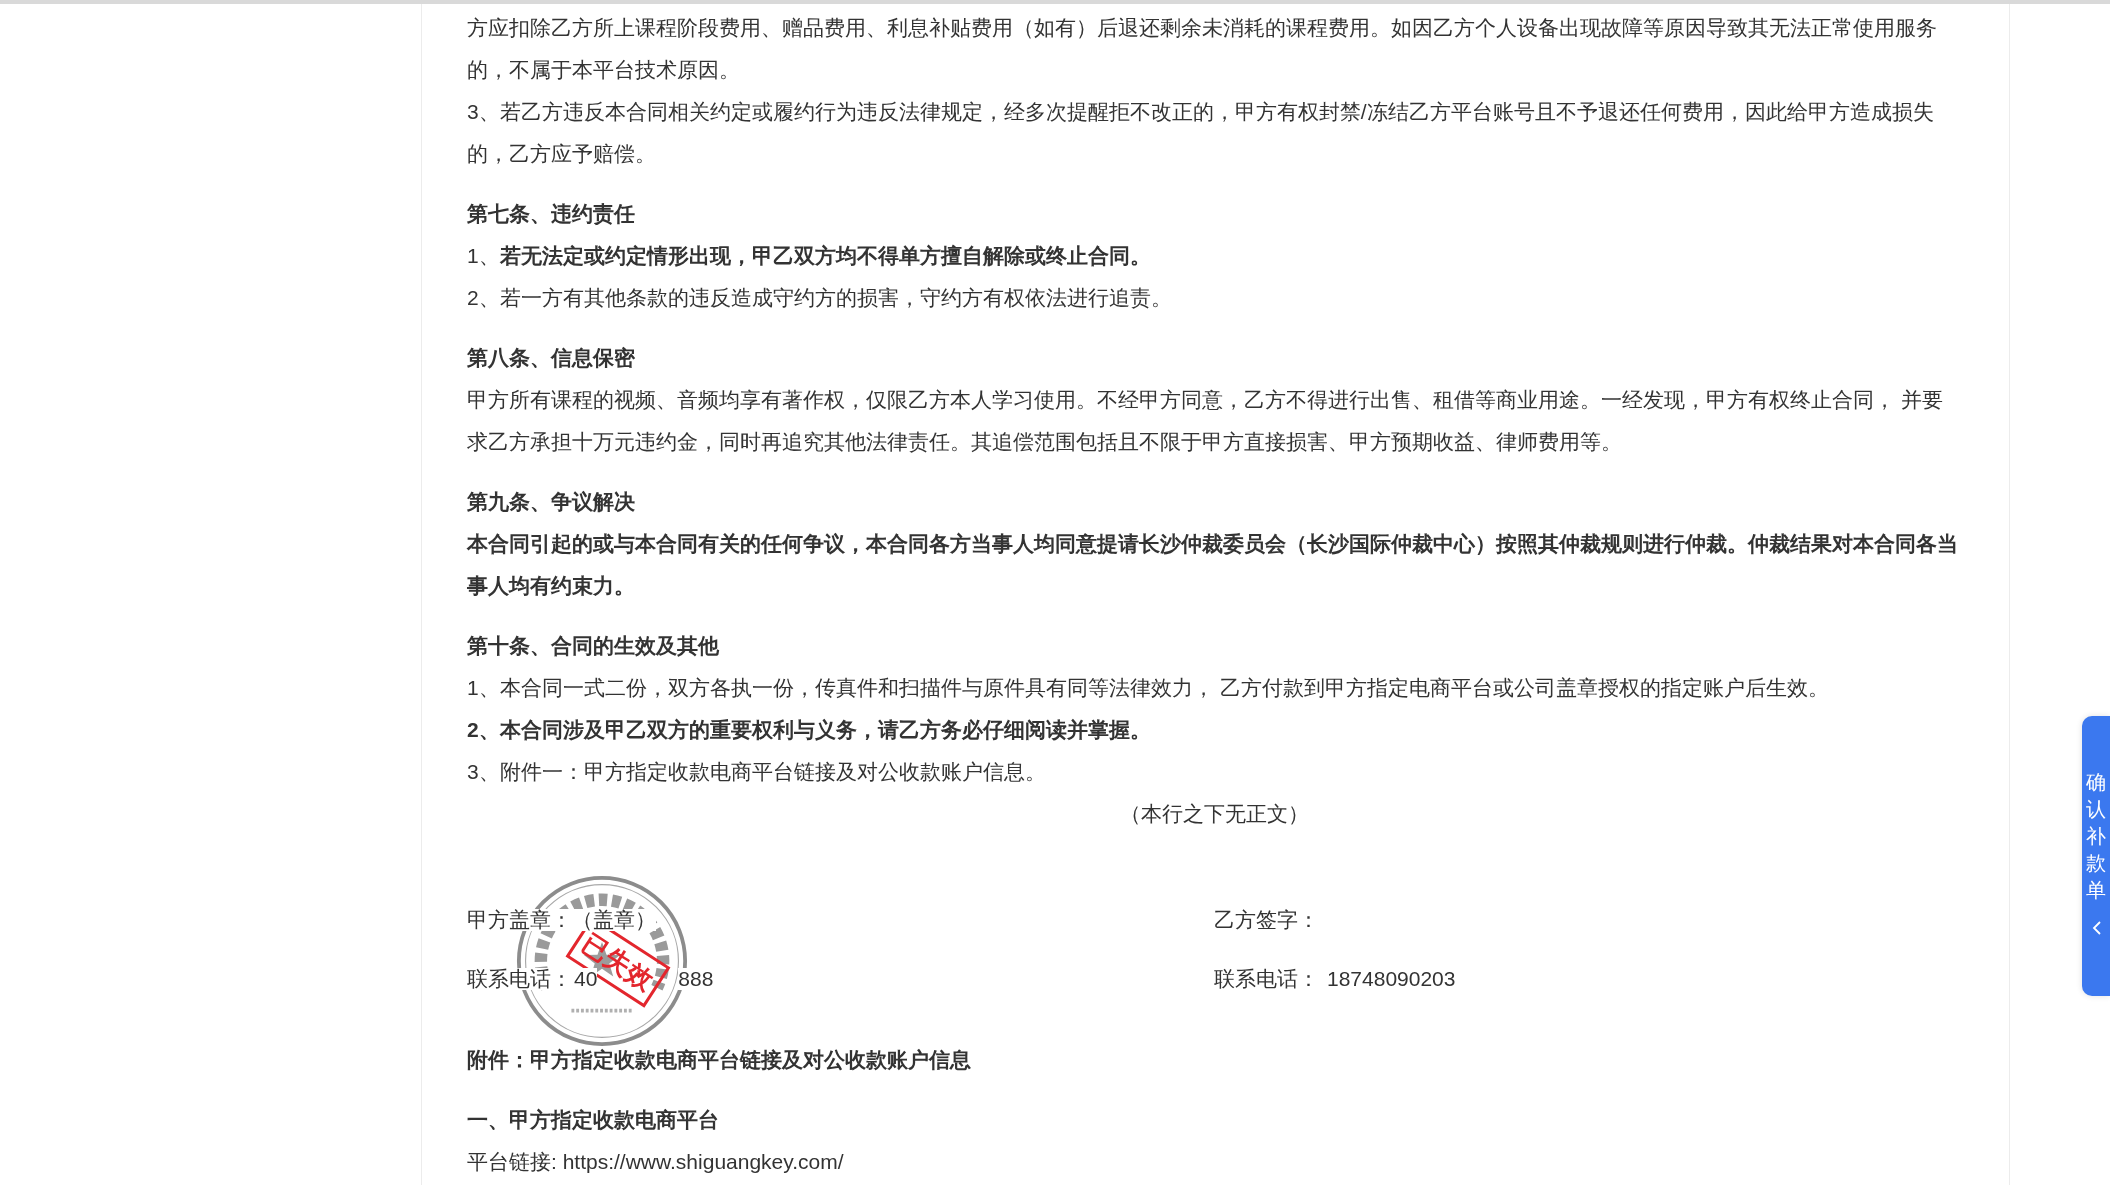 Image resolution: width=2110 pixels, height=1185 pixels. Describe the element at coordinates (1214, 814) in the screenshot. I see `end-note: （本行之下无正文）` at that location.